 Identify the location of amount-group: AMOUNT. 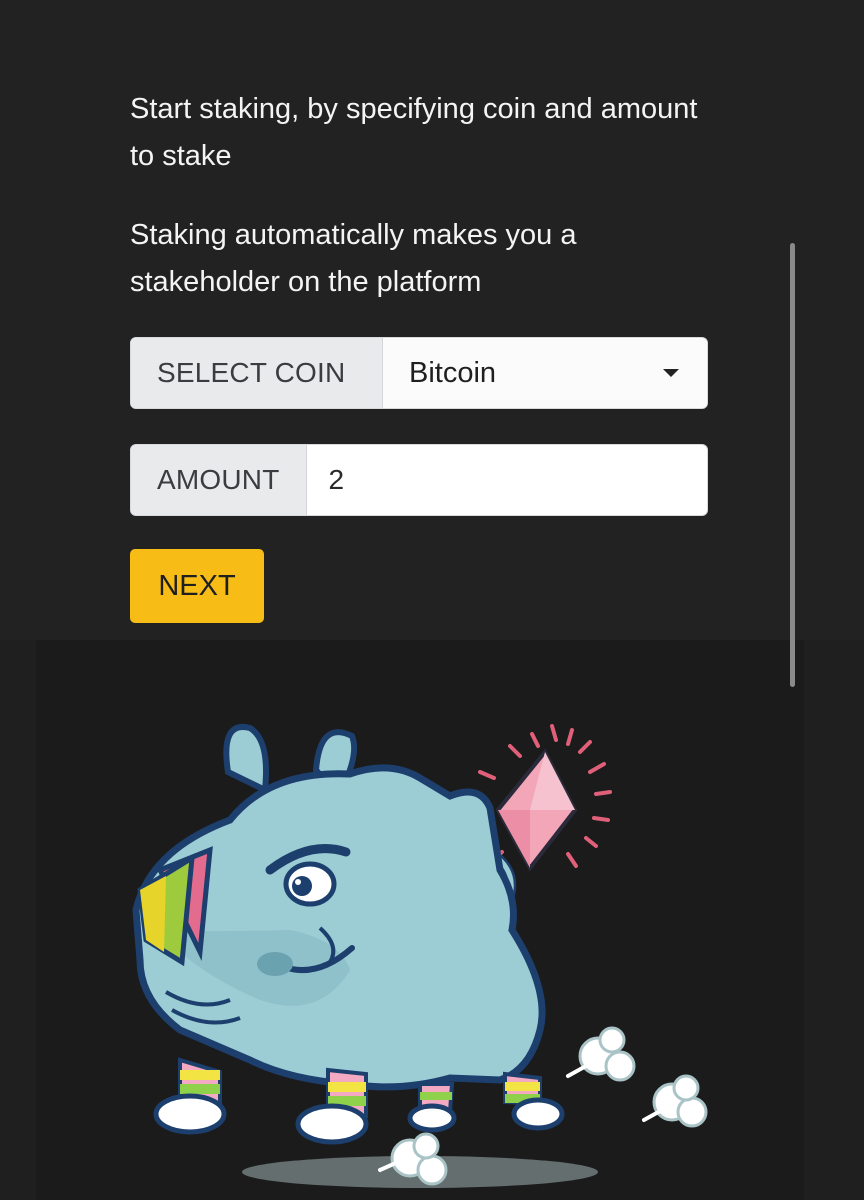
(419, 480).